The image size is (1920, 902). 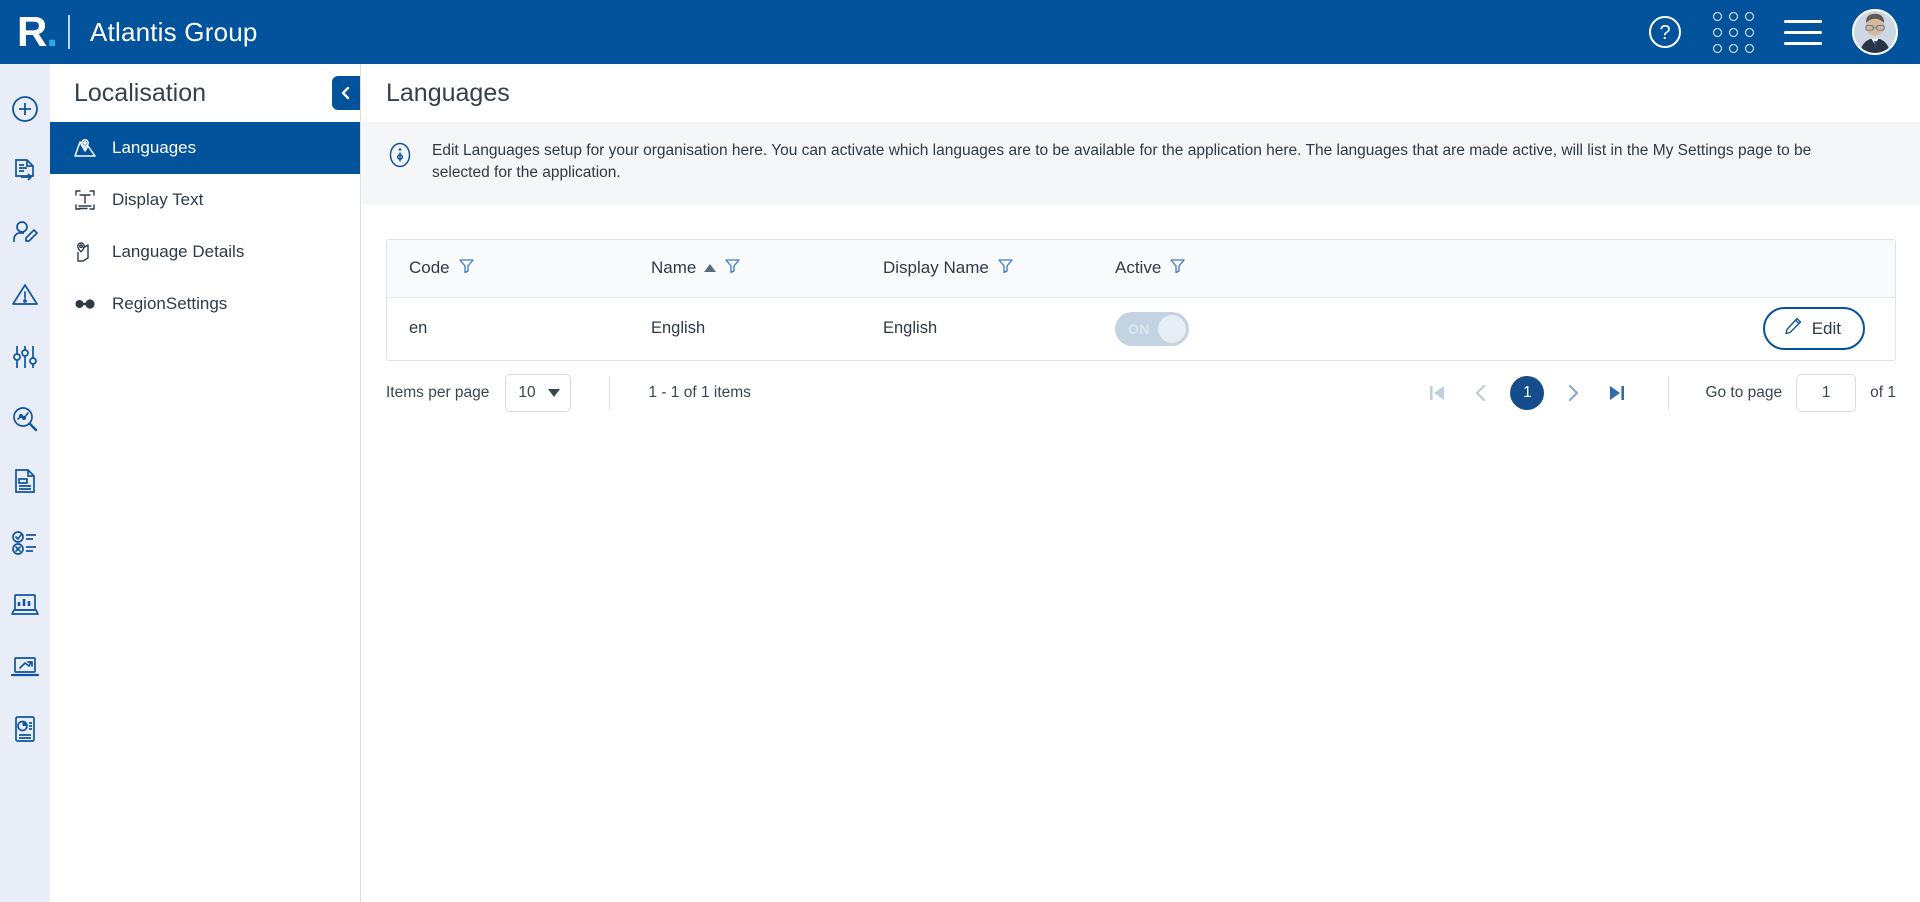 I want to click on panel-title: Localisation, so click(x=140, y=92).